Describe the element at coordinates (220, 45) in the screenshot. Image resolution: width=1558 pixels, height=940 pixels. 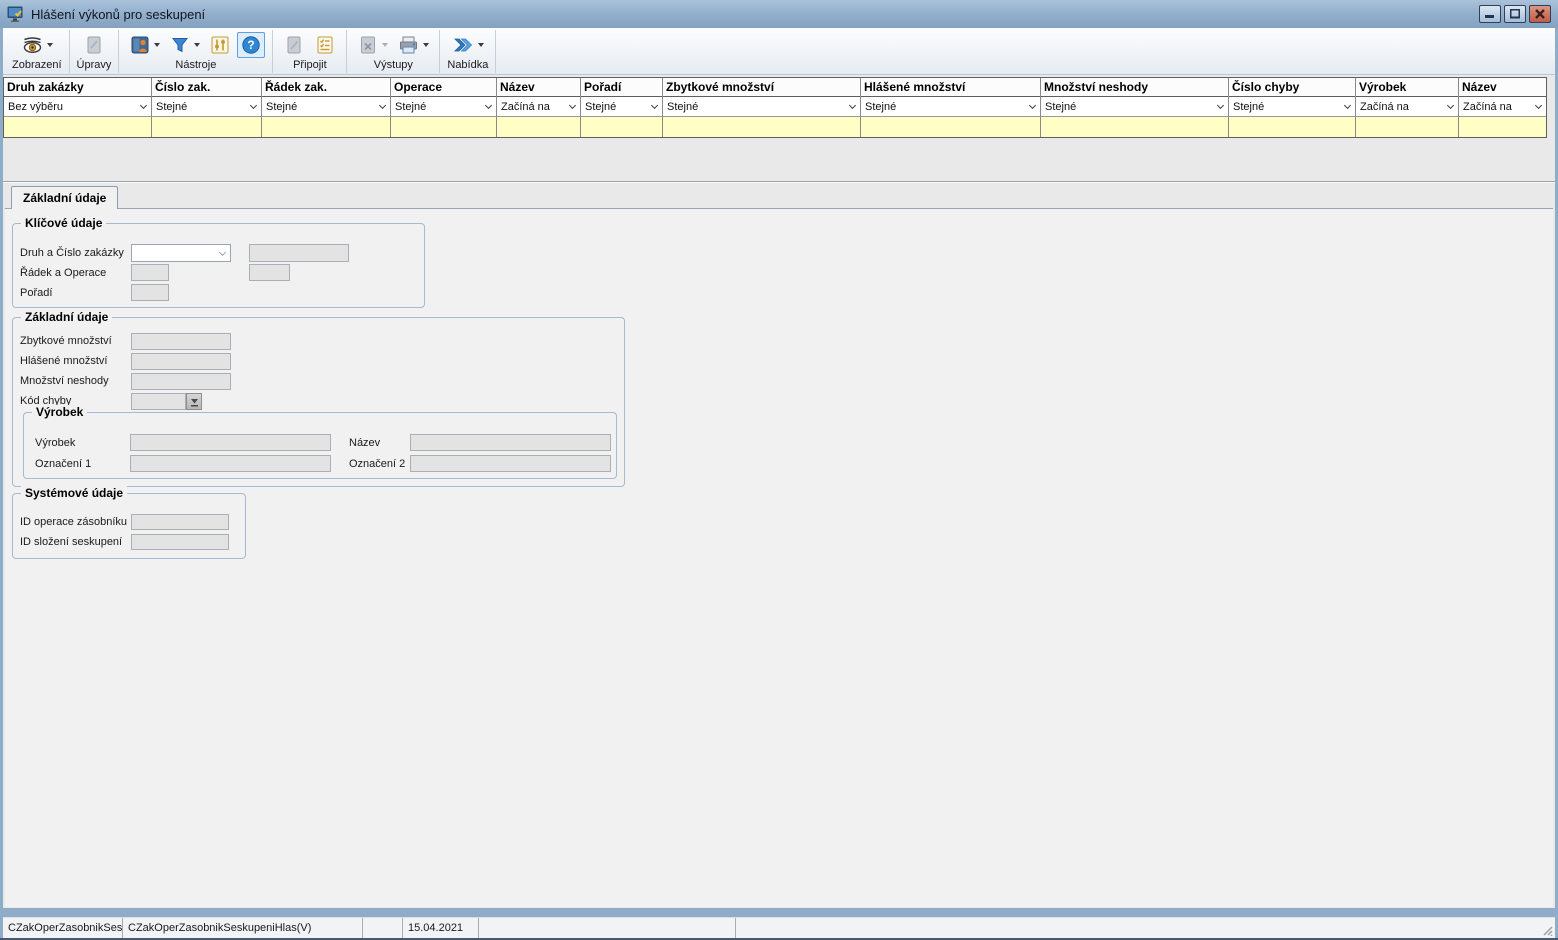
I see `sliders-button` at that location.